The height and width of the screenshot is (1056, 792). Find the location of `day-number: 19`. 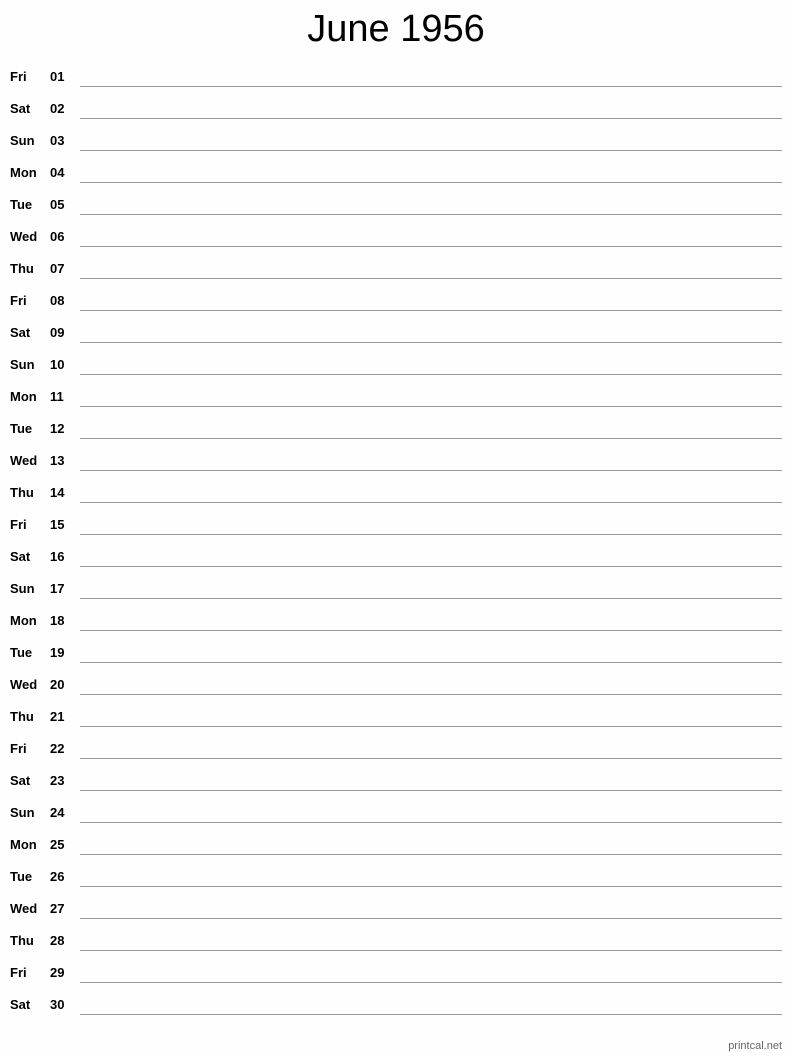

day-number: 19 is located at coordinates (57, 652).